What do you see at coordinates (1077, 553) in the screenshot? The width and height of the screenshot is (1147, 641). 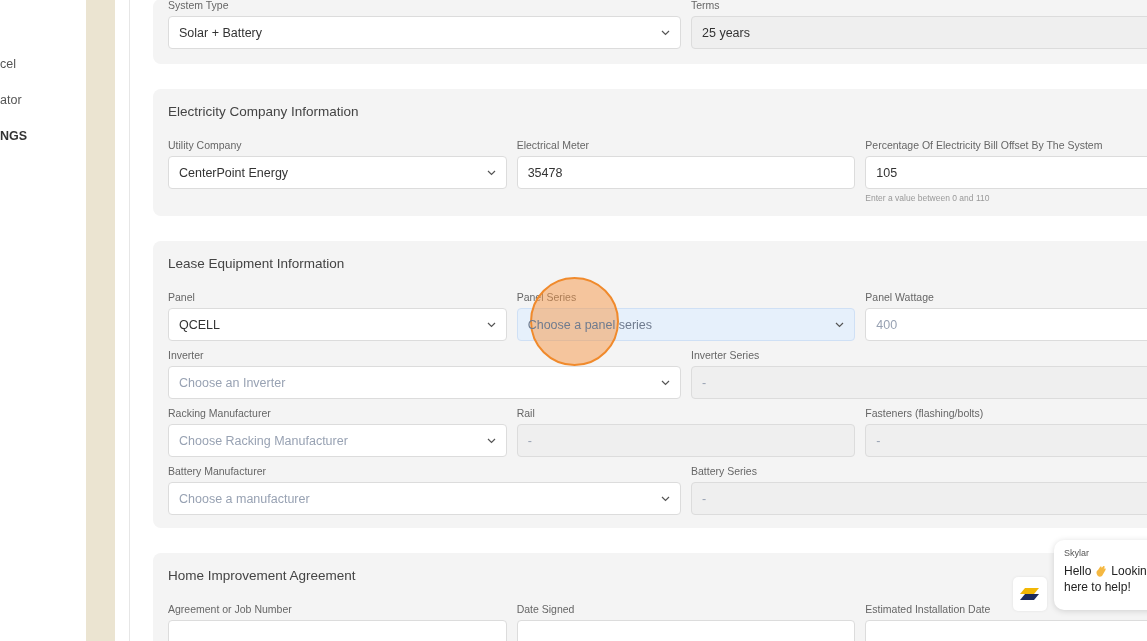 I see `sender-name: Skylar` at bounding box center [1077, 553].